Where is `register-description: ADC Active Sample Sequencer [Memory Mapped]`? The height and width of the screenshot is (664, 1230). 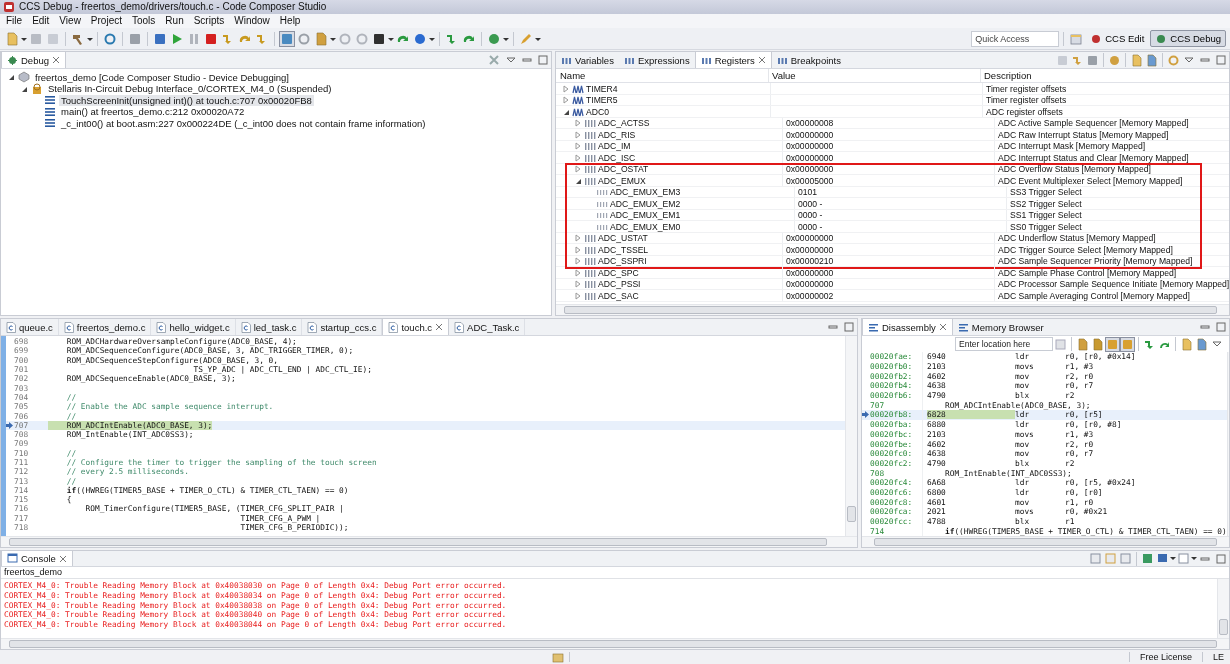
register-description: ADC Active Sample Sequencer [Memory Mapped] is located at coordinates (1093, 123).